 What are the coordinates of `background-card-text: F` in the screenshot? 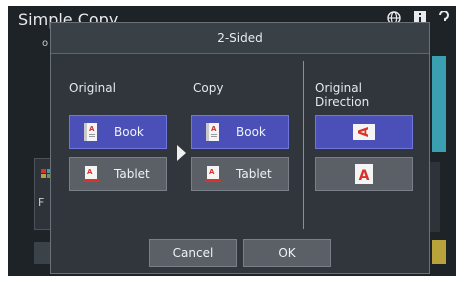 It's located at (41, 202).